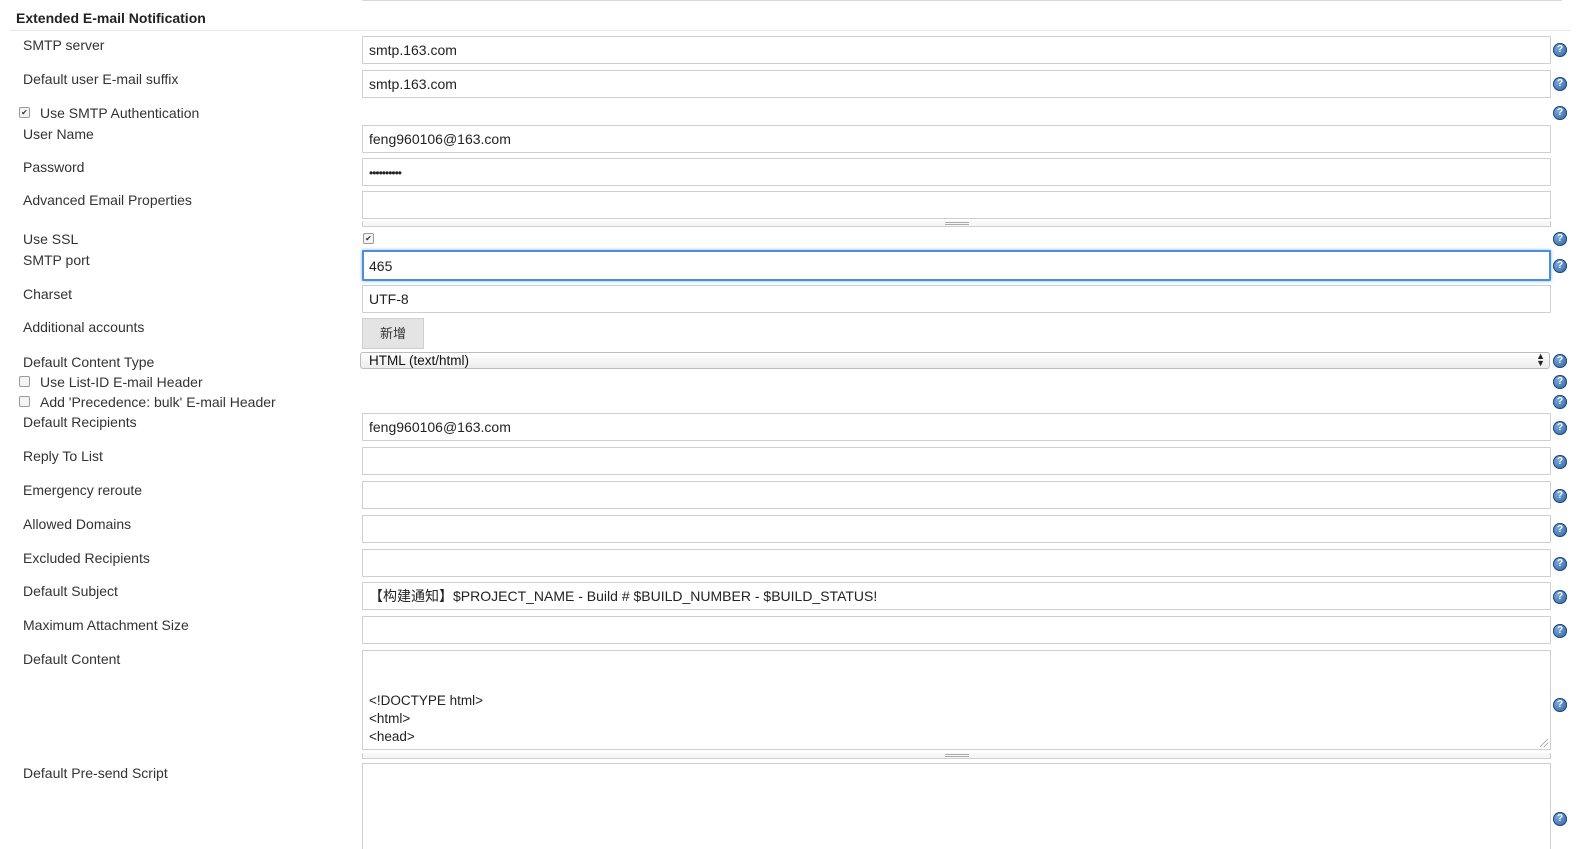  What do you see at coordinates (956, 596) in the screenshot?
I see `default-subject-input` at bounding box center [956, 596].